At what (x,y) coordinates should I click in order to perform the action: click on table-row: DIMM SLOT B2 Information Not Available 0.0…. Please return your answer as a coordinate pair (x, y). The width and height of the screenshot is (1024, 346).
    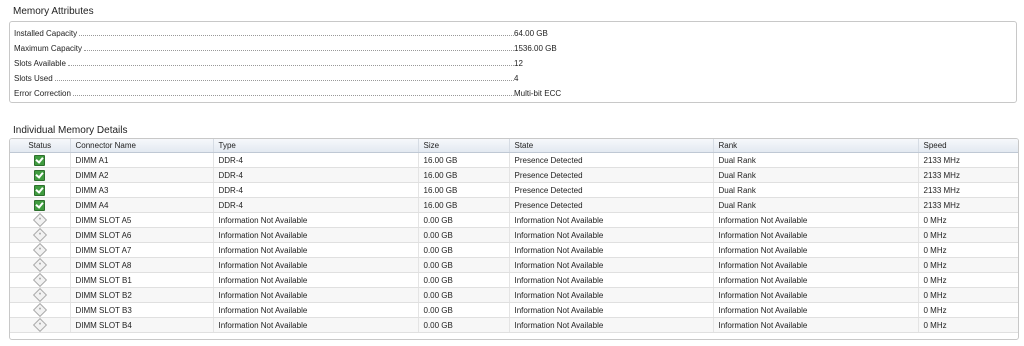
    Looking at the image, I should click on (514, 295).